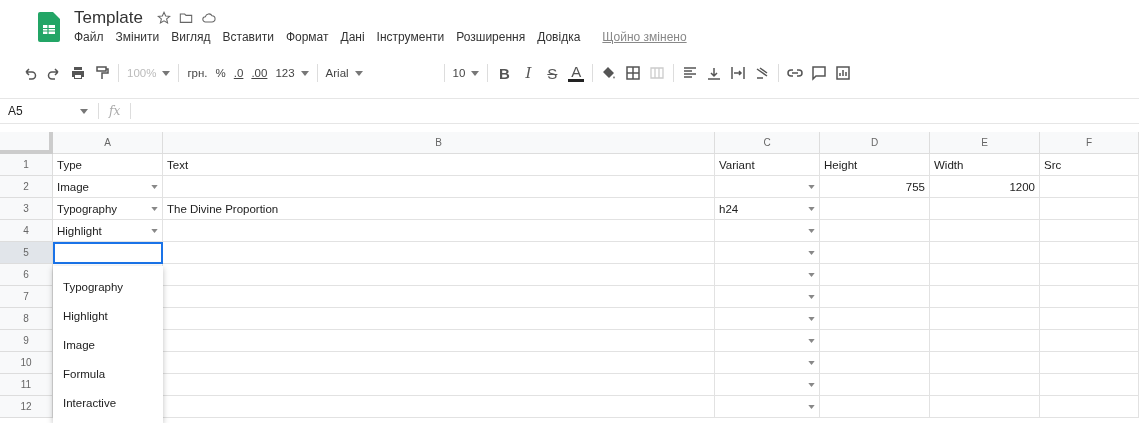 This screenshot has width=1139, height=423. Describe the element at coordinates (108, 165) in the screenshot. I see `table-cell: Type` at that location.